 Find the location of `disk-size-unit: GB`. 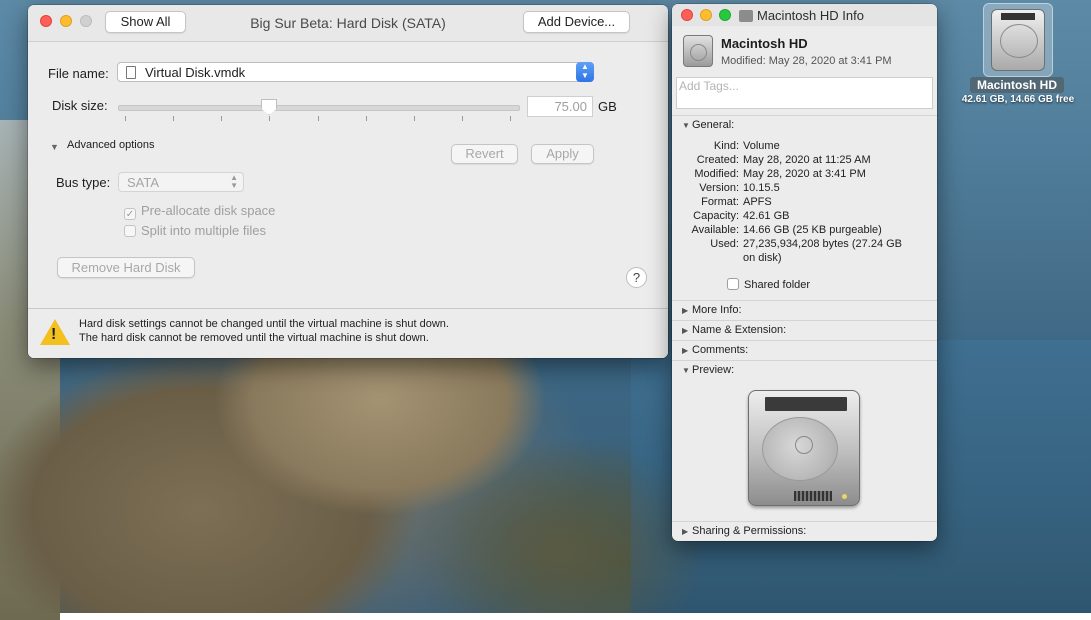

disk-size-unit: GB is located at coordinates (607, 106).